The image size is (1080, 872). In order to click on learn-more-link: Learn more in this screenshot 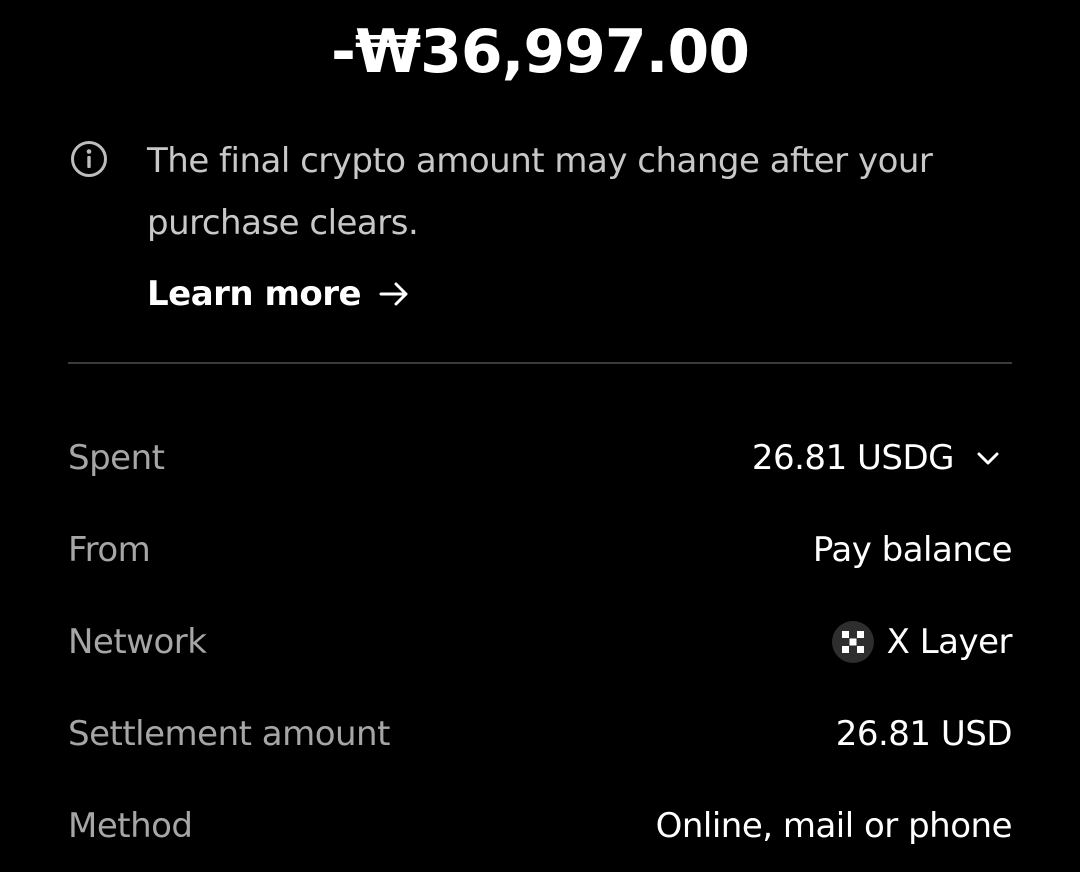, I will do `click(279, 294)`.